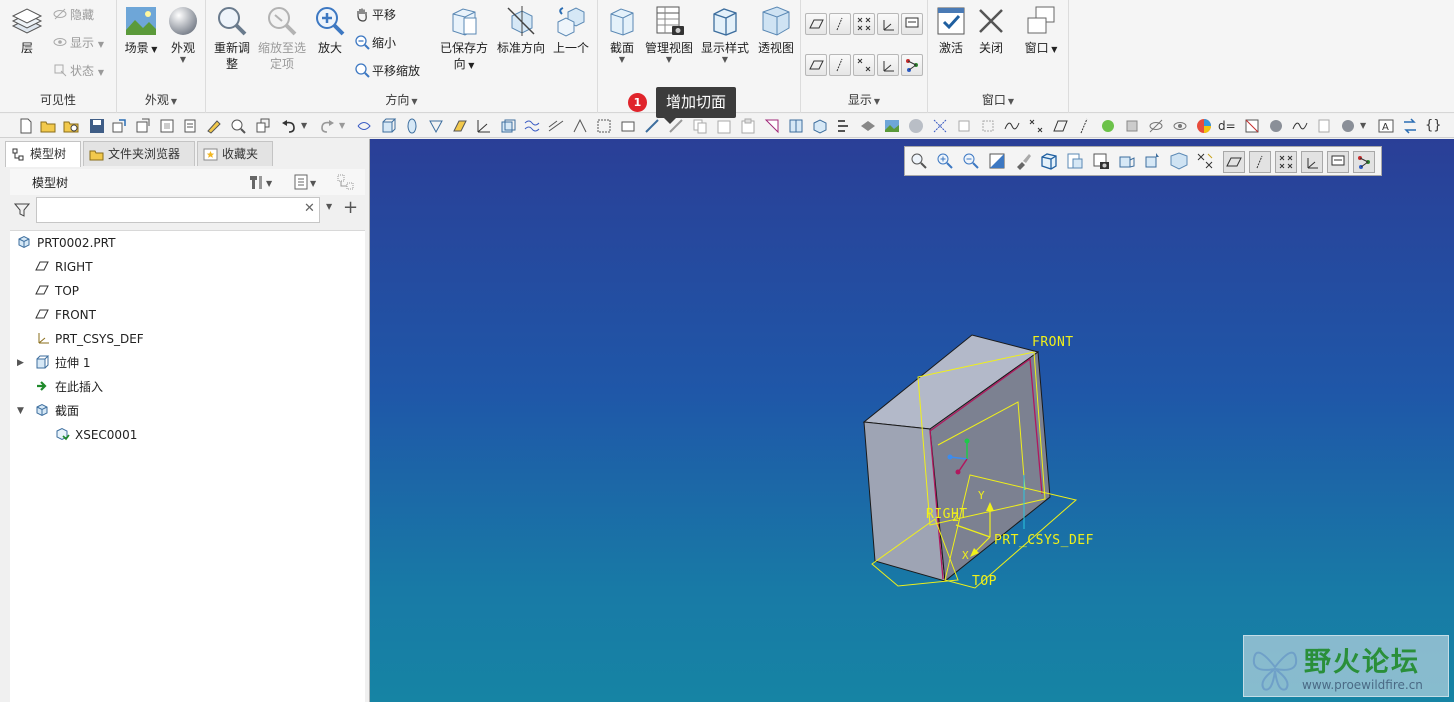  I want to click on open-button, so click(48, 126).